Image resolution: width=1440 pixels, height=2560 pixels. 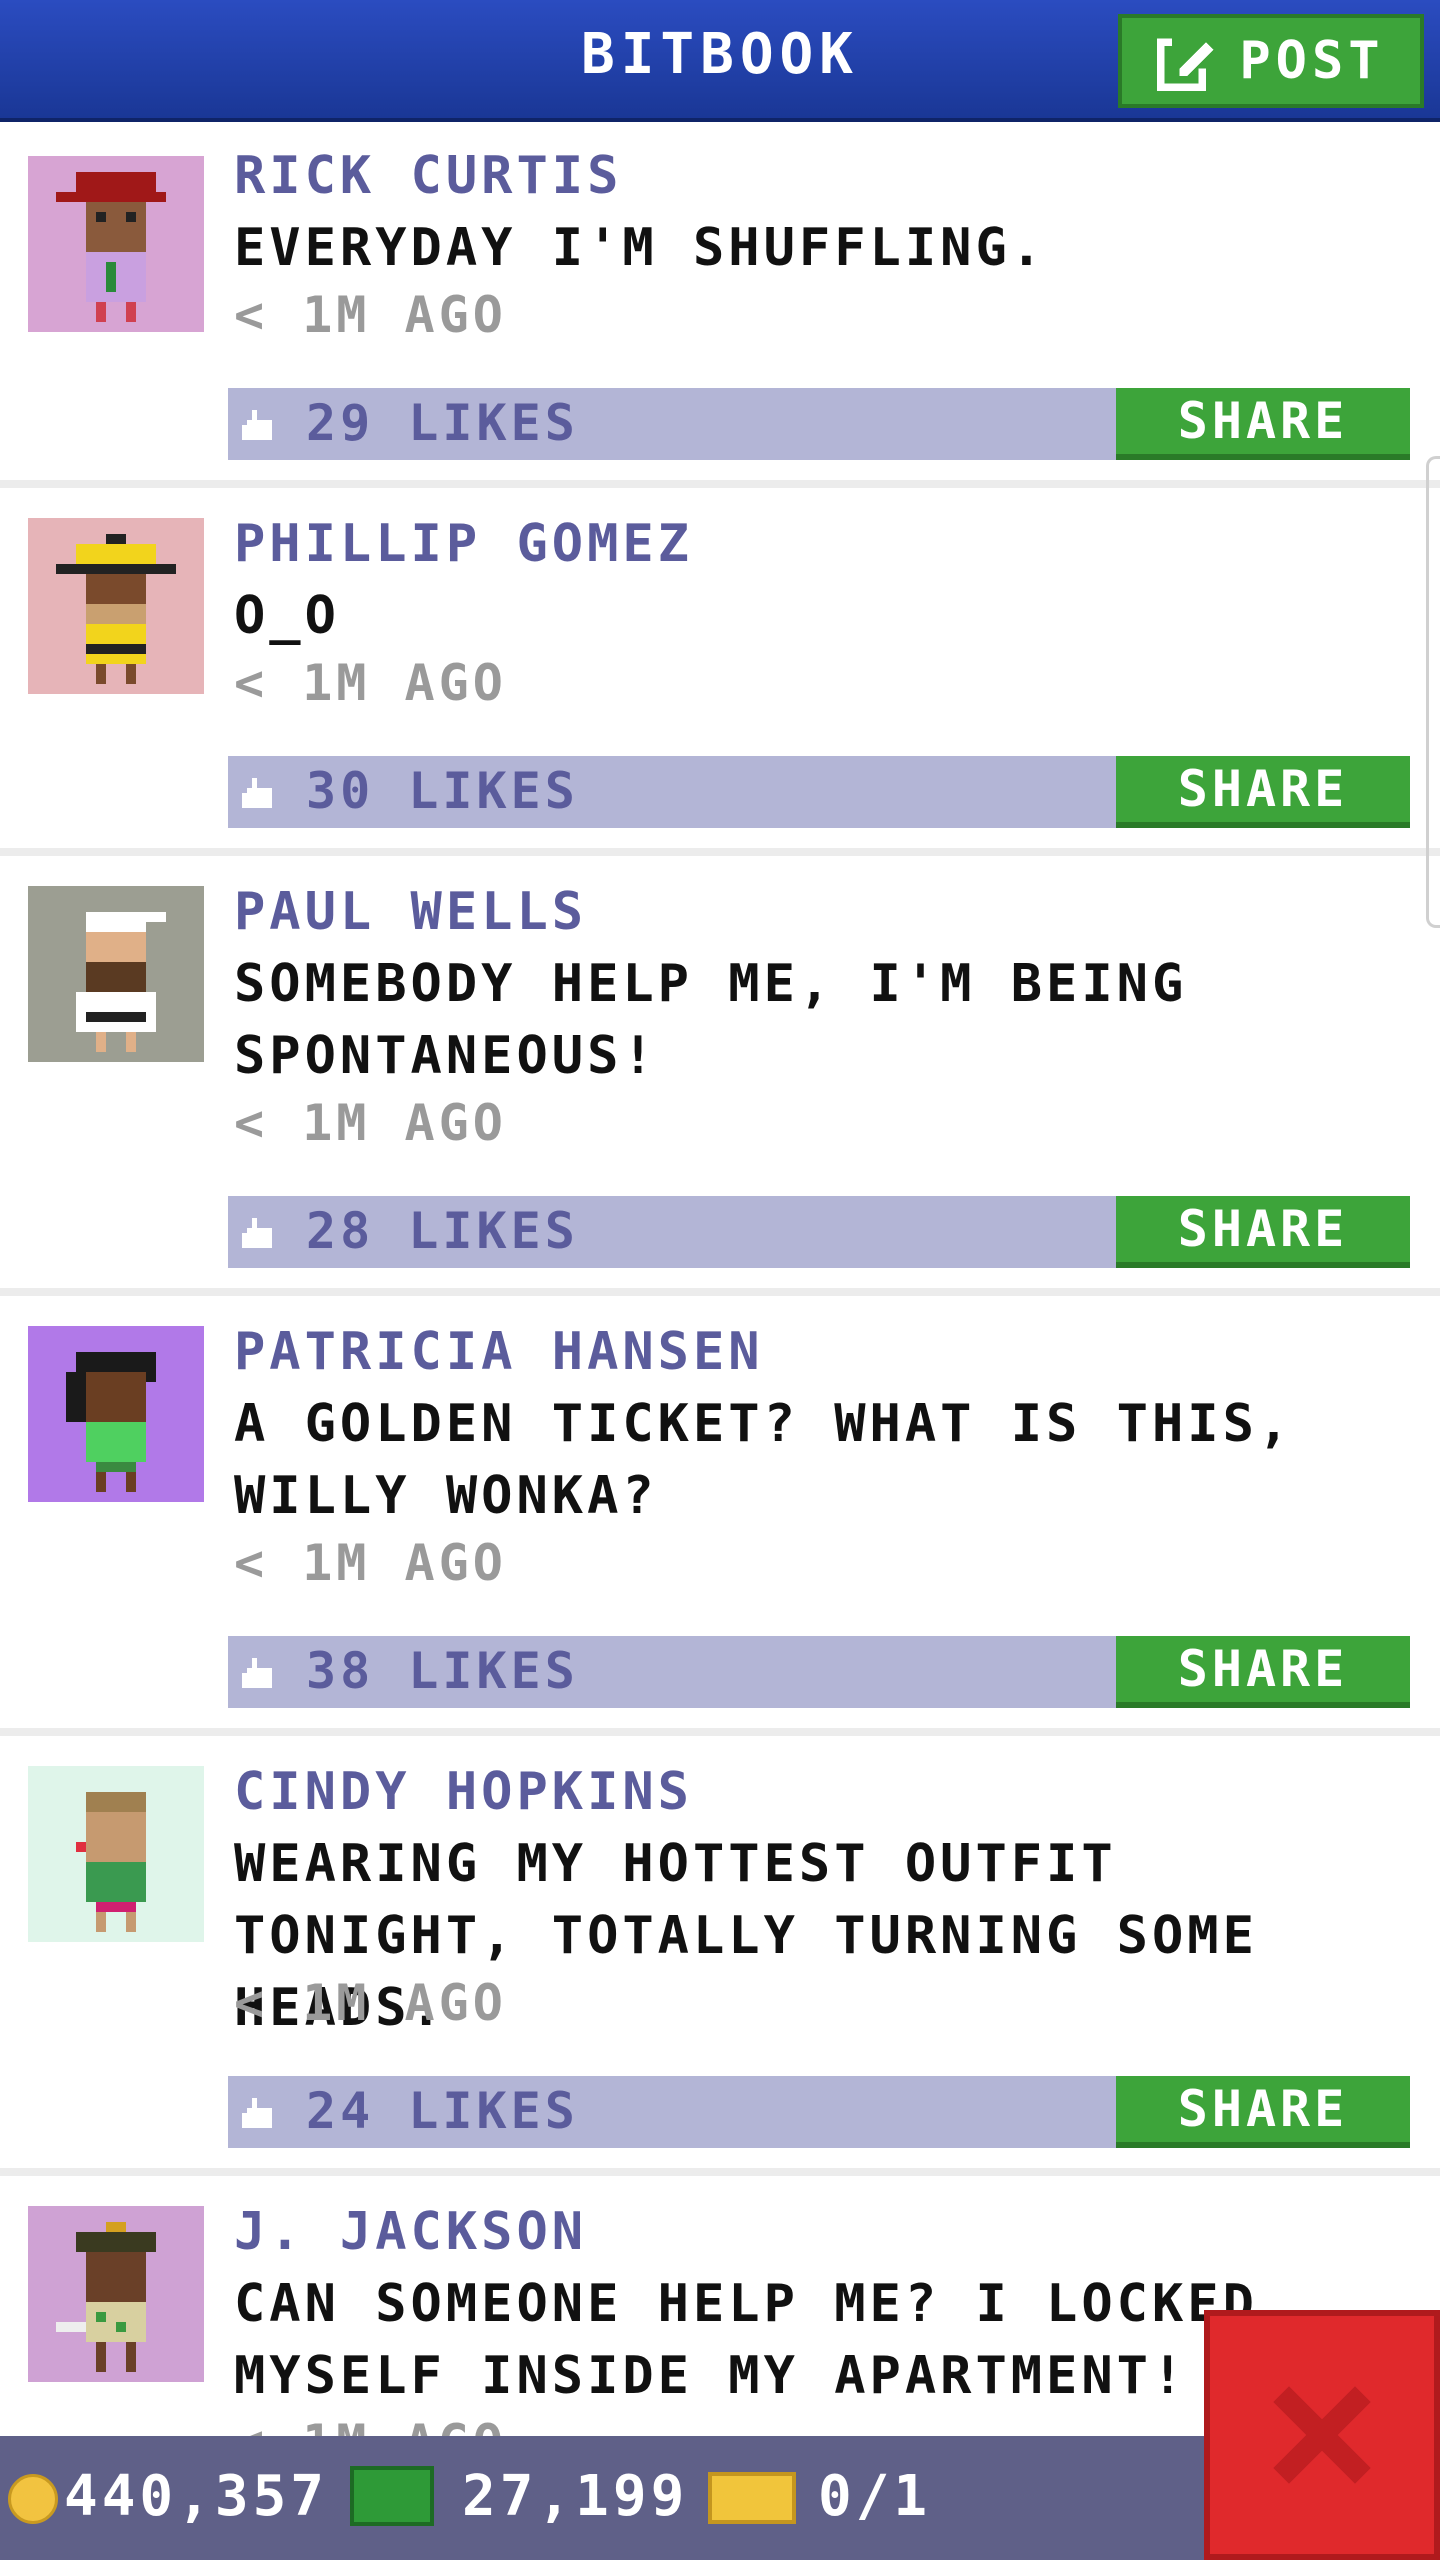 What do you see at coordinates (640, 248) in the screenshot?
I see `post-message: EVERYDAY I'M SHUFFLING.` at bounding box center [640, 248].